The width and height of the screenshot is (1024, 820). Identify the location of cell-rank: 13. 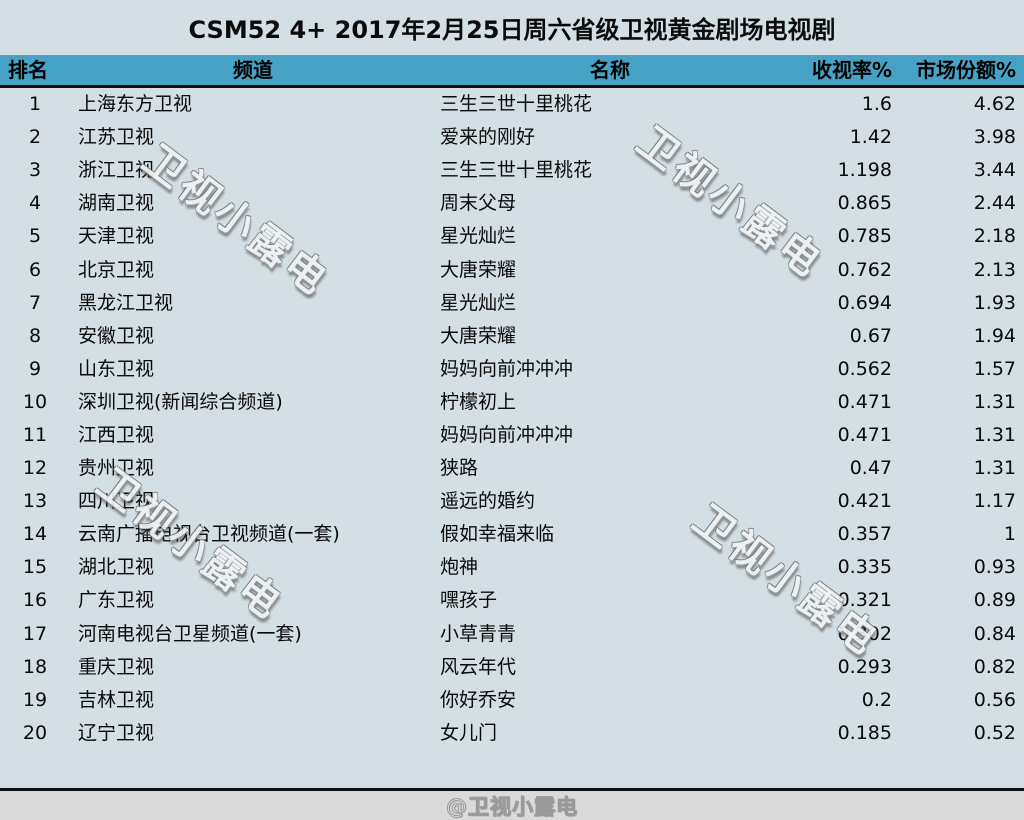
(35, 501).